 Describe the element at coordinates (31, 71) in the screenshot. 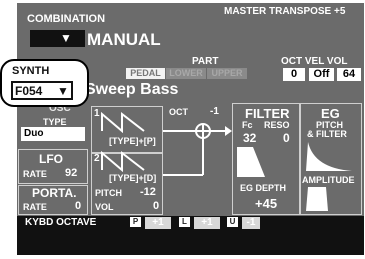

I see `synth-label: SYNTH` at that location.